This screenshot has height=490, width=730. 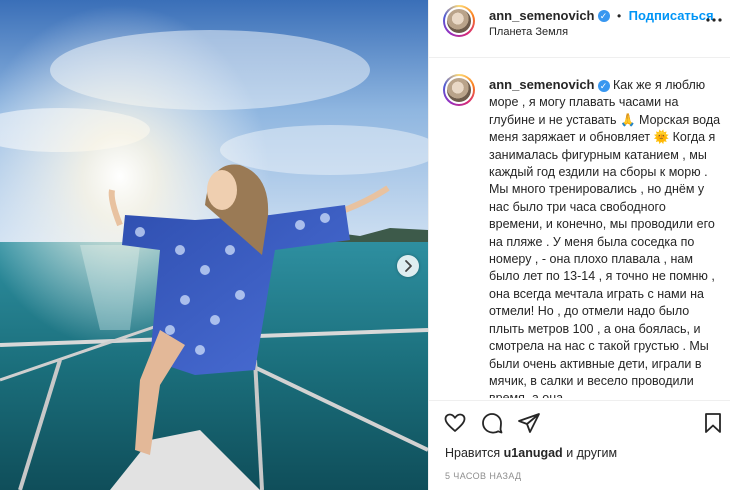 I want to click on save-button, so click(x=713, y=423).